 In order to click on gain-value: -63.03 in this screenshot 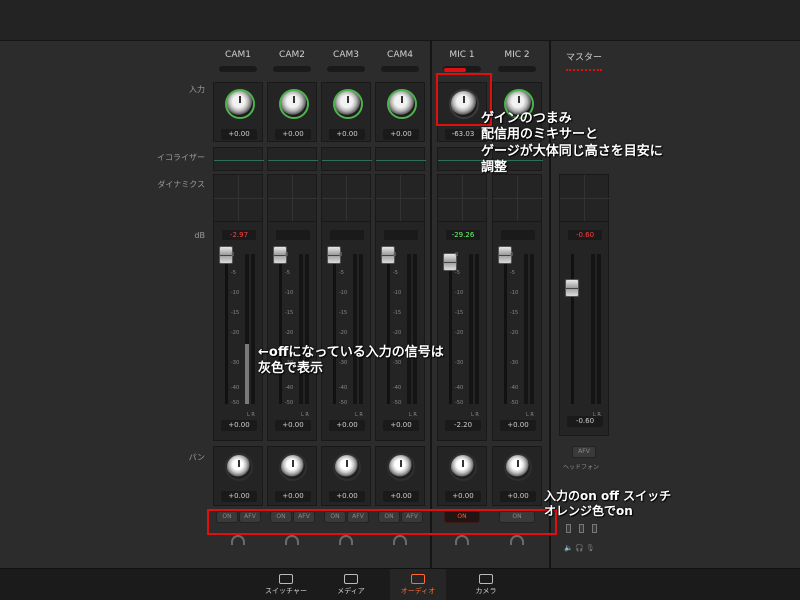, I will do `click(463, 134)`.